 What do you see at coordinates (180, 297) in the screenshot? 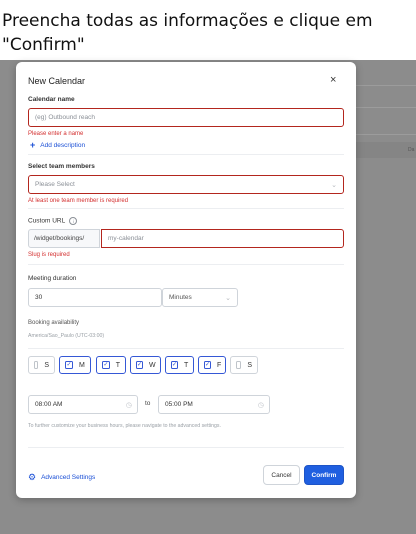
I see `duration-unit-value: Minutes` at bounding box center [180, 297].